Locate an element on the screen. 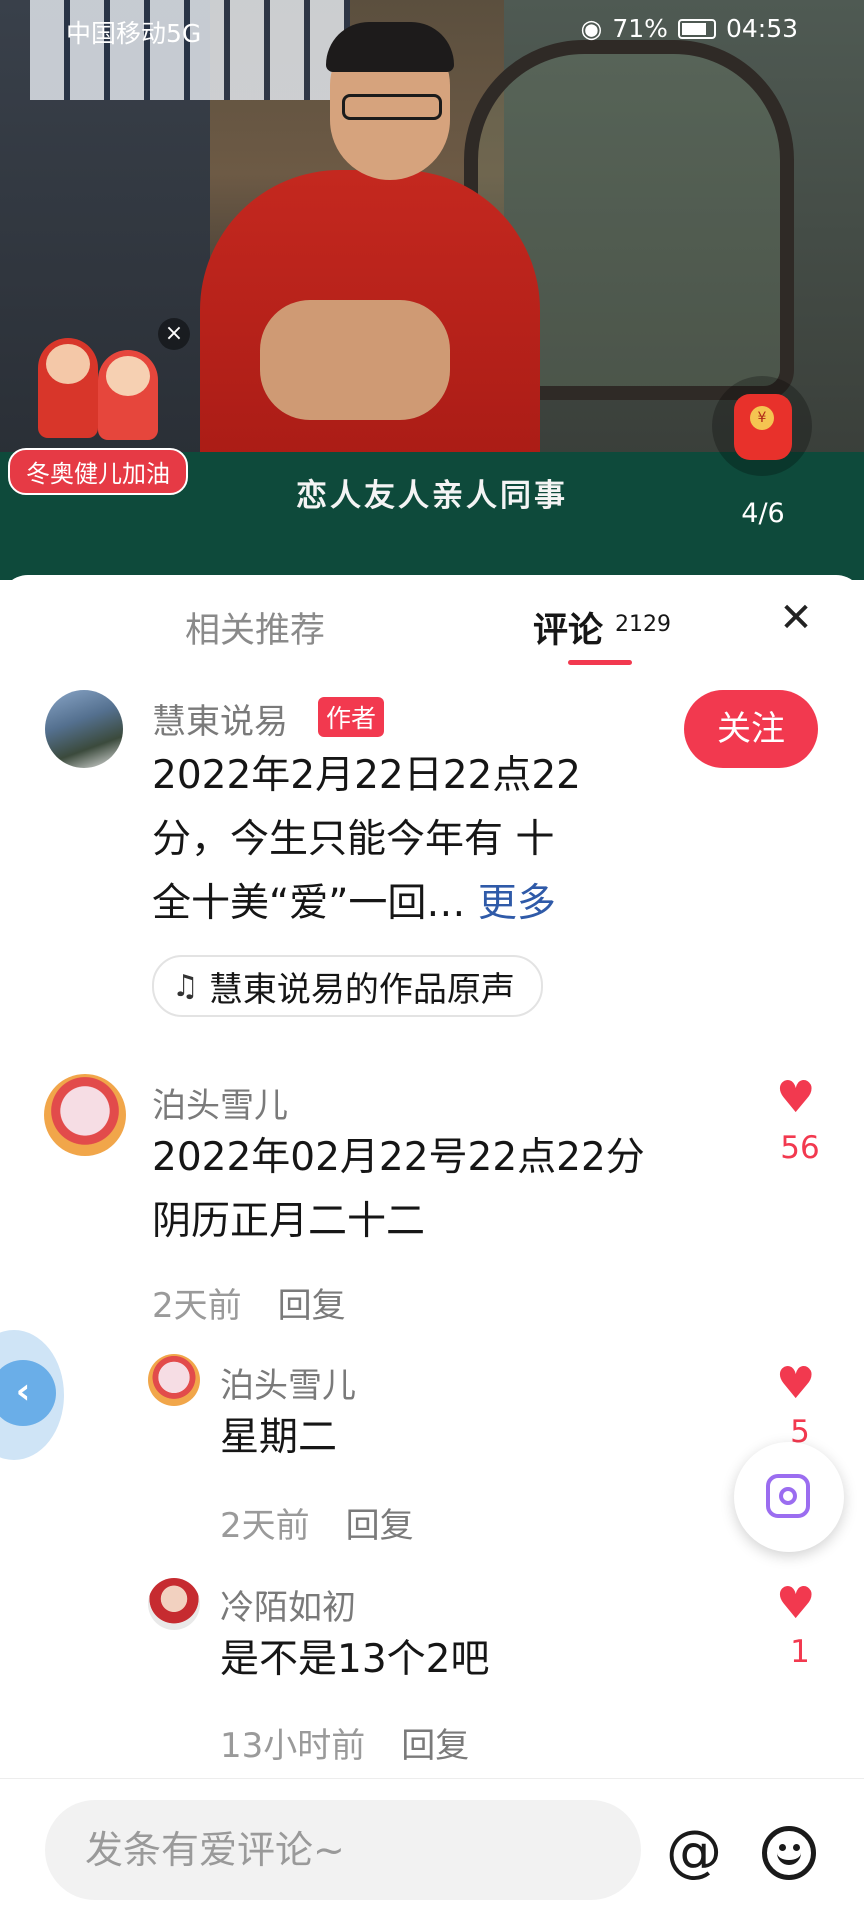  divider is located at coordinates (432, 1778).